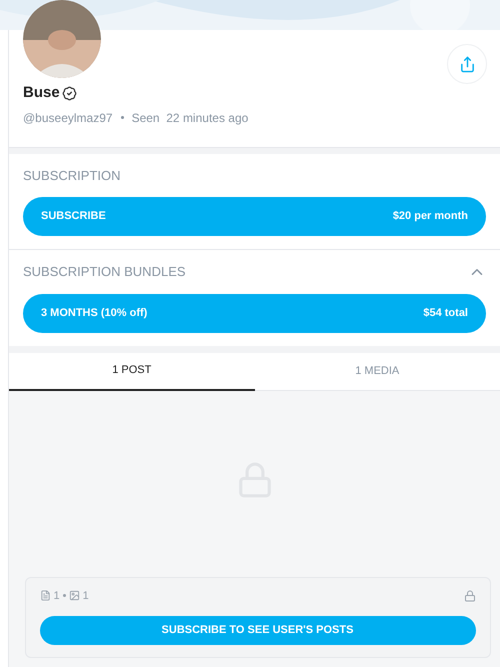  Describe the element at coordinates (104, 272) in the screenshot. I see `section-heading: SUBSCRIPTION BUNDLES` at that location.